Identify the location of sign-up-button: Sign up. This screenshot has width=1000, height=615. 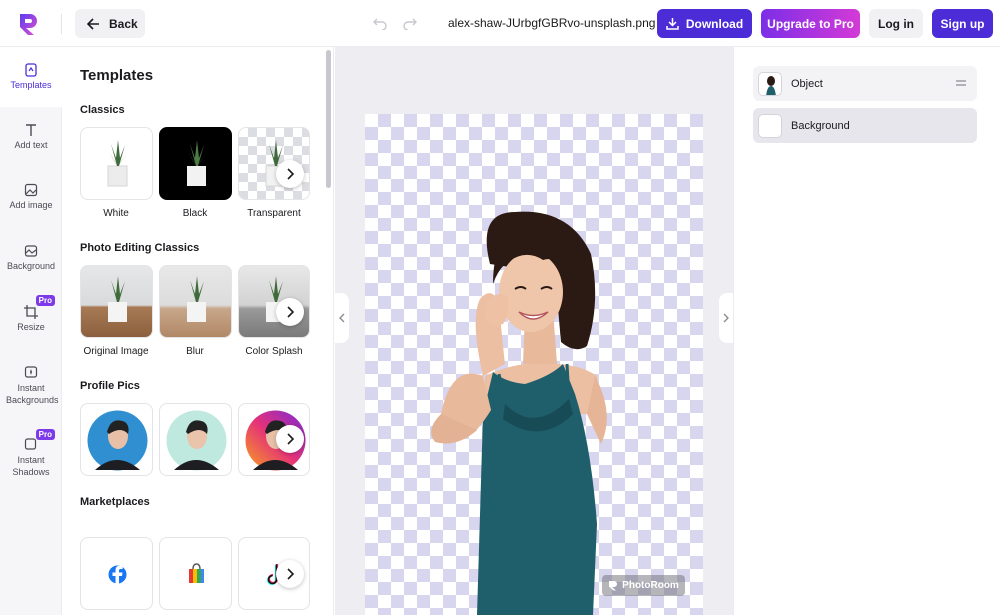
(962, 23).